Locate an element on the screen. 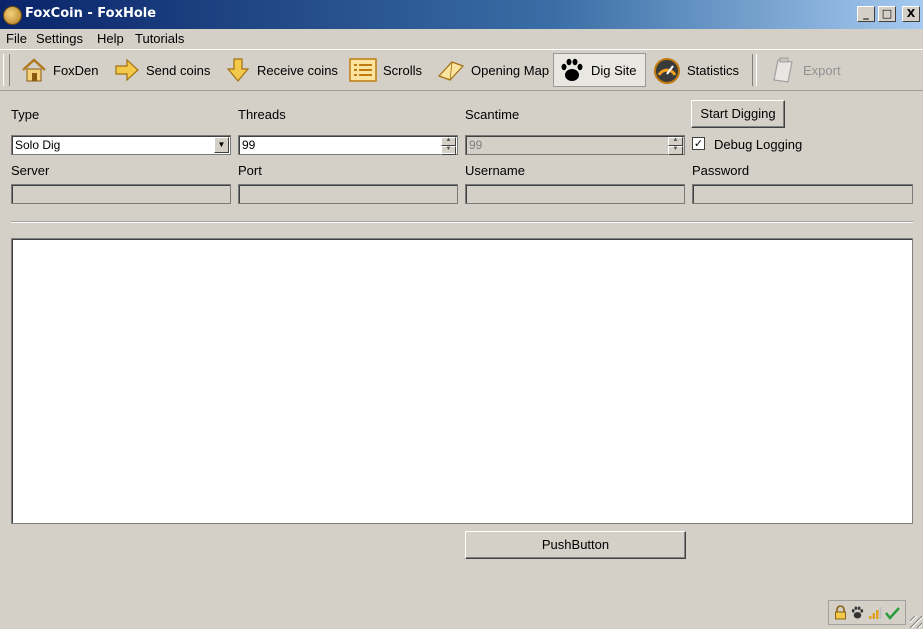 Image resolution: width=923 pixels, height=629 pixels. toolbar-opening-map-button: Opening Map is located at coordinates (492, 70).